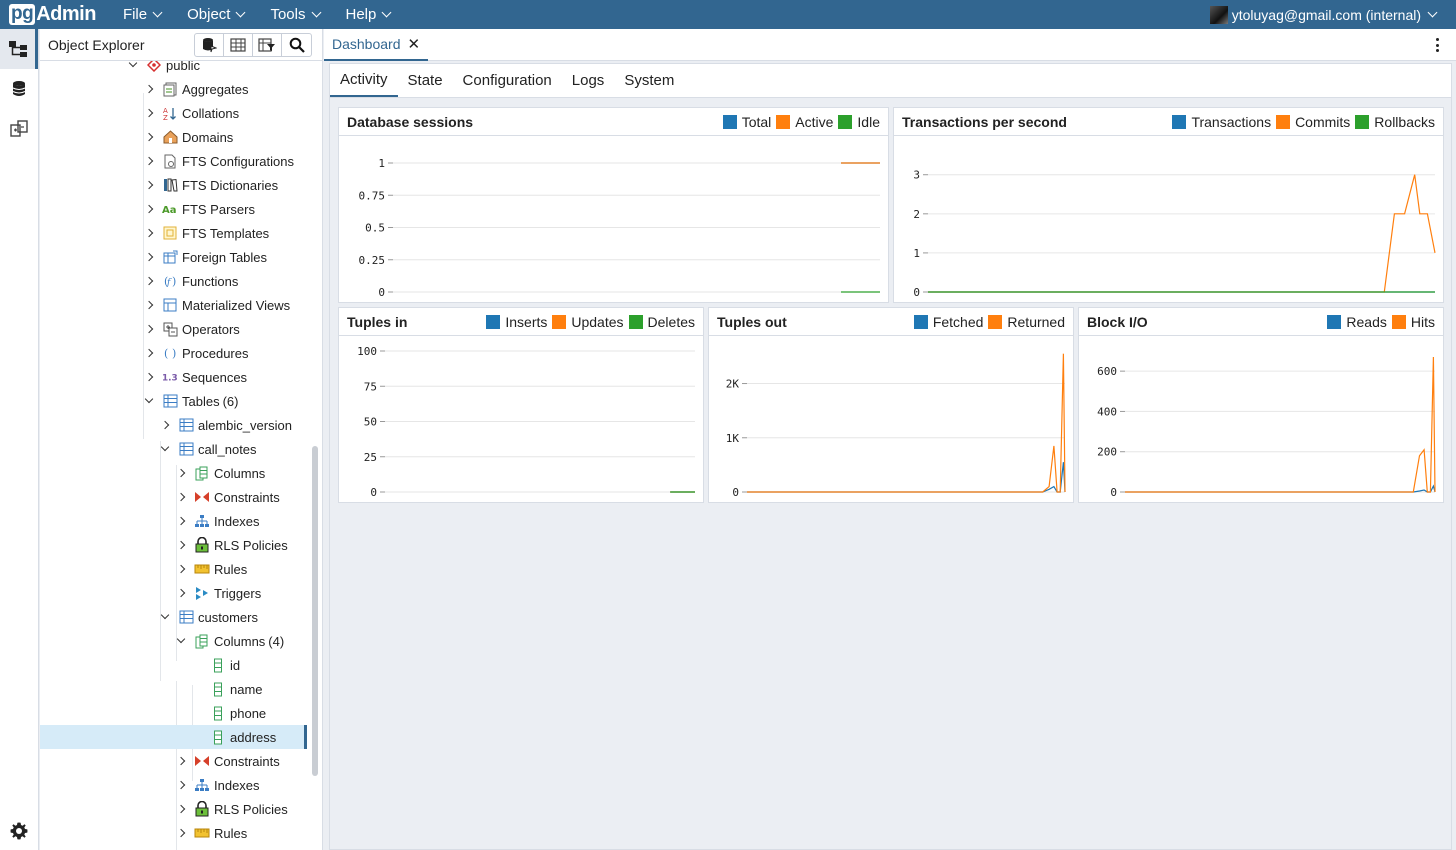  I want to click on tree-scrollbar, so click(315, 611).